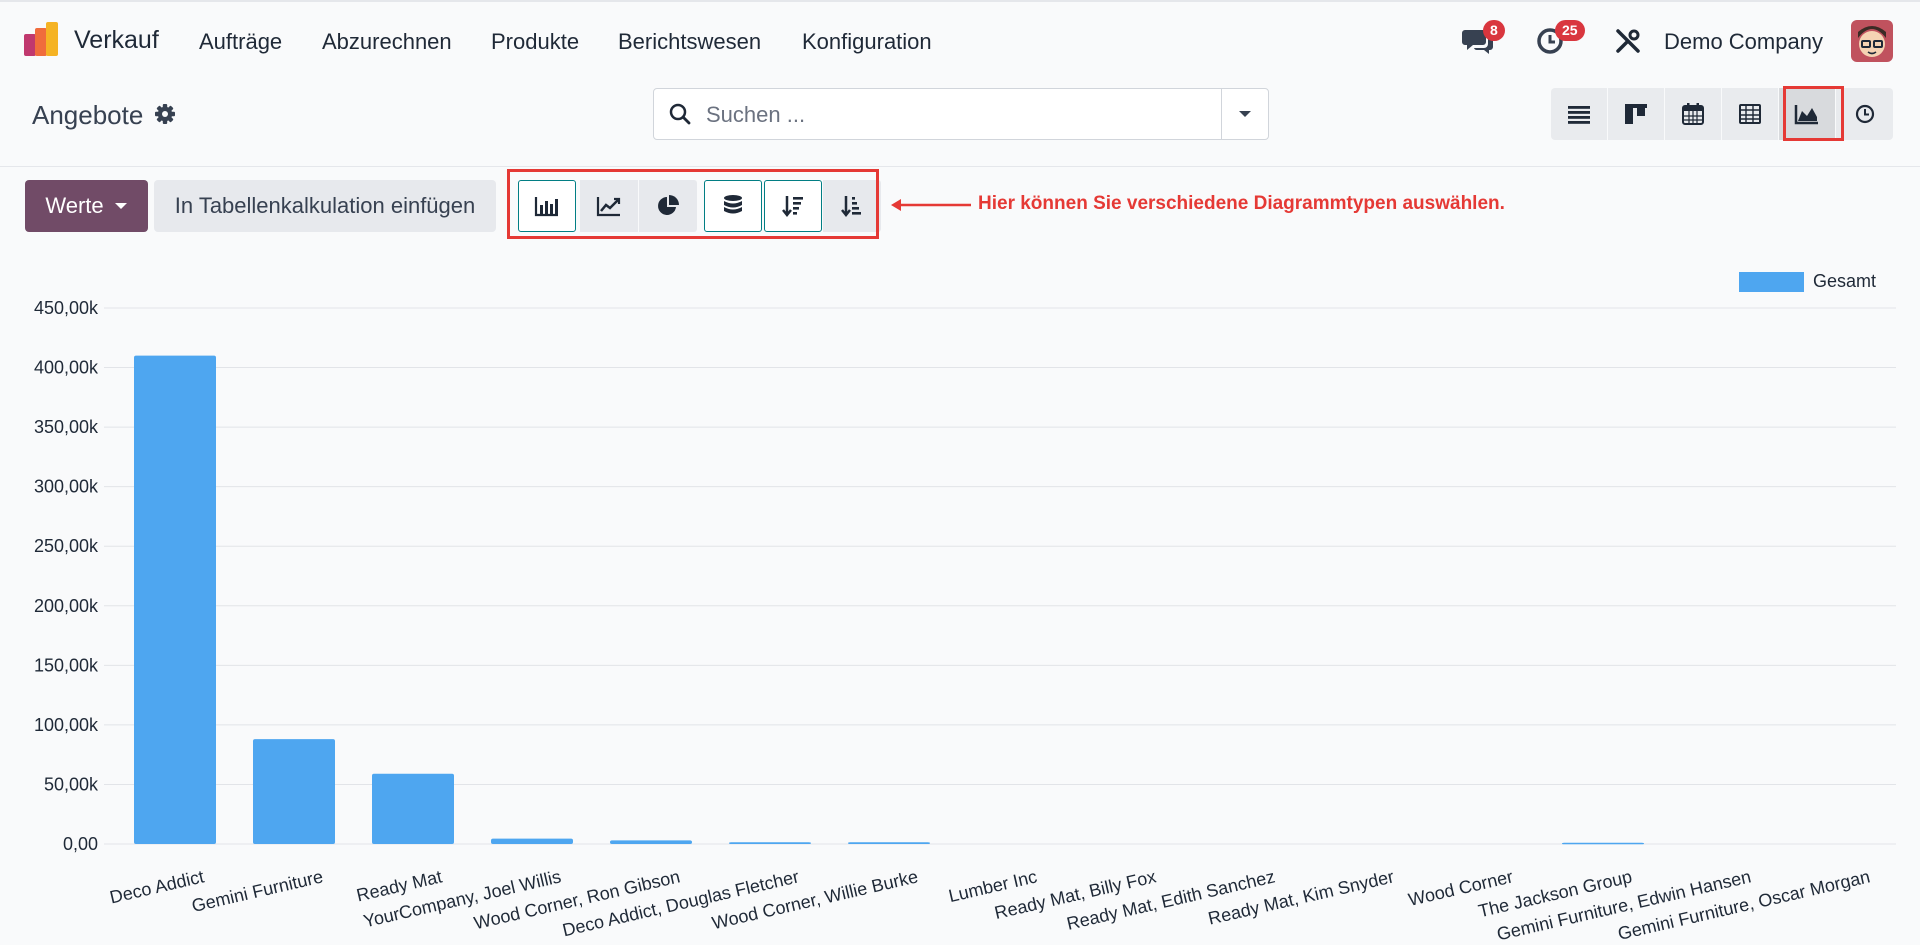  I want to click on graph-icon, so click(1806, 115).